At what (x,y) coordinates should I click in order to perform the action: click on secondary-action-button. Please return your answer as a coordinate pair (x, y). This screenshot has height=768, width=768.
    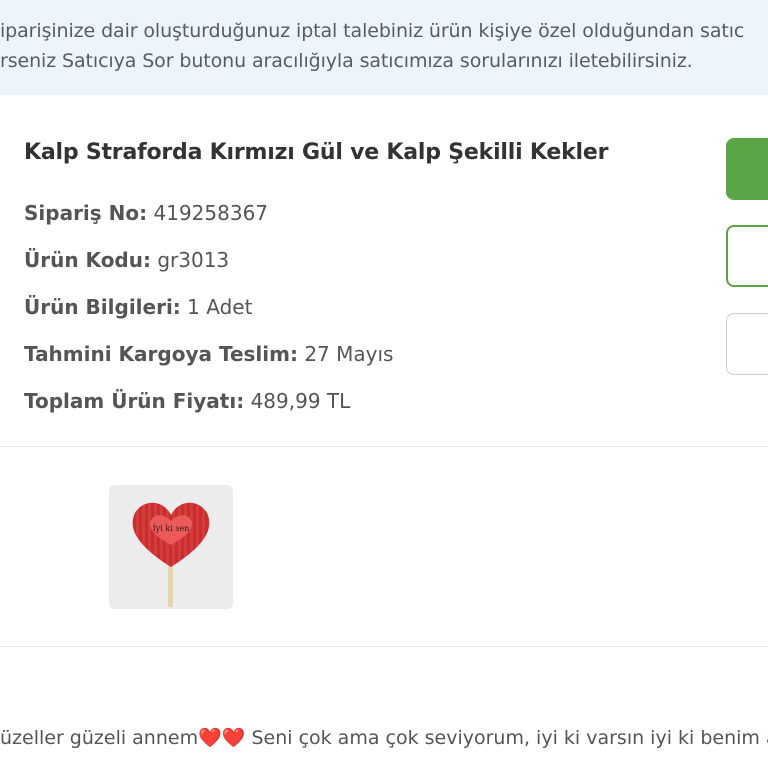
    Looking at the image, I should click on (747, 256).